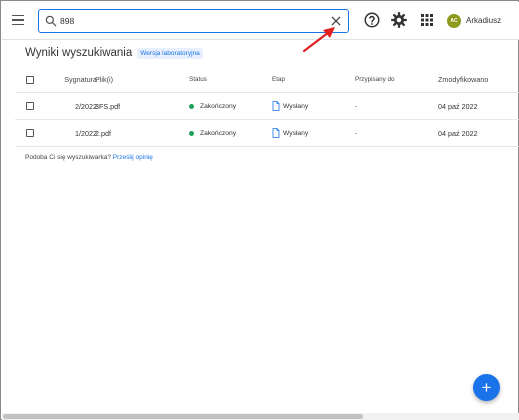 This screenshot has height=420, width=519. I want to click on column-header-modified: Zmodyfikowano, so click(463, 79).